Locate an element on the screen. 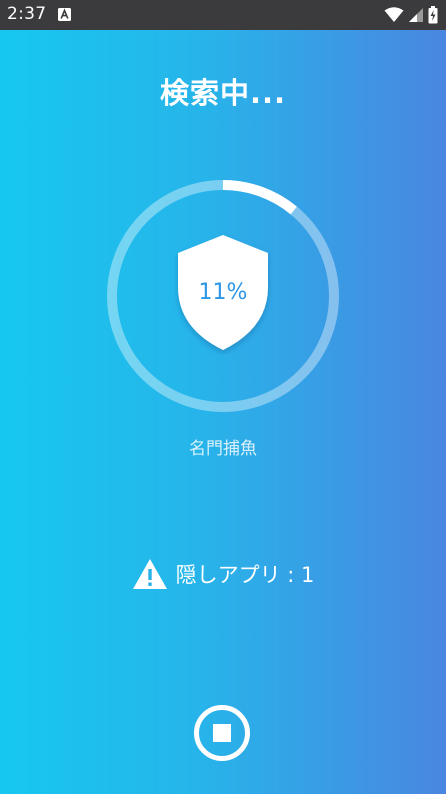 The height and width of the screenshot is (794, 446). cellular-signal-icon is located at coordinates (416, 15).